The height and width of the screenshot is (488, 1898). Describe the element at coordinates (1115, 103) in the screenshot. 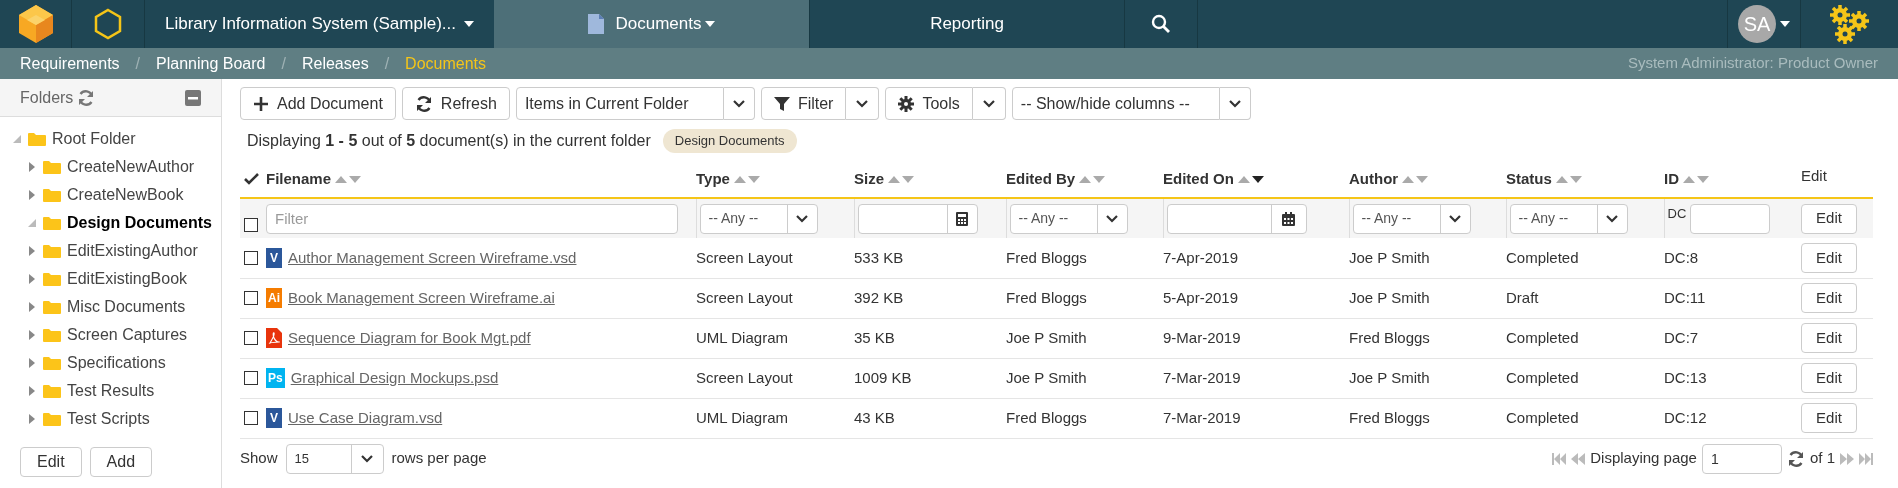

I see `view-select: -- Show/hide columns --` at that location.